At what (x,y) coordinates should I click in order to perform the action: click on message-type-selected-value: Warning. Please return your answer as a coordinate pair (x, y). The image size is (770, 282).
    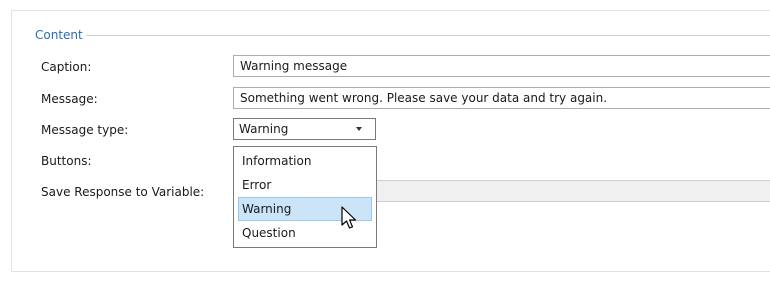
    Looking at the image, I should click on (264, 129).